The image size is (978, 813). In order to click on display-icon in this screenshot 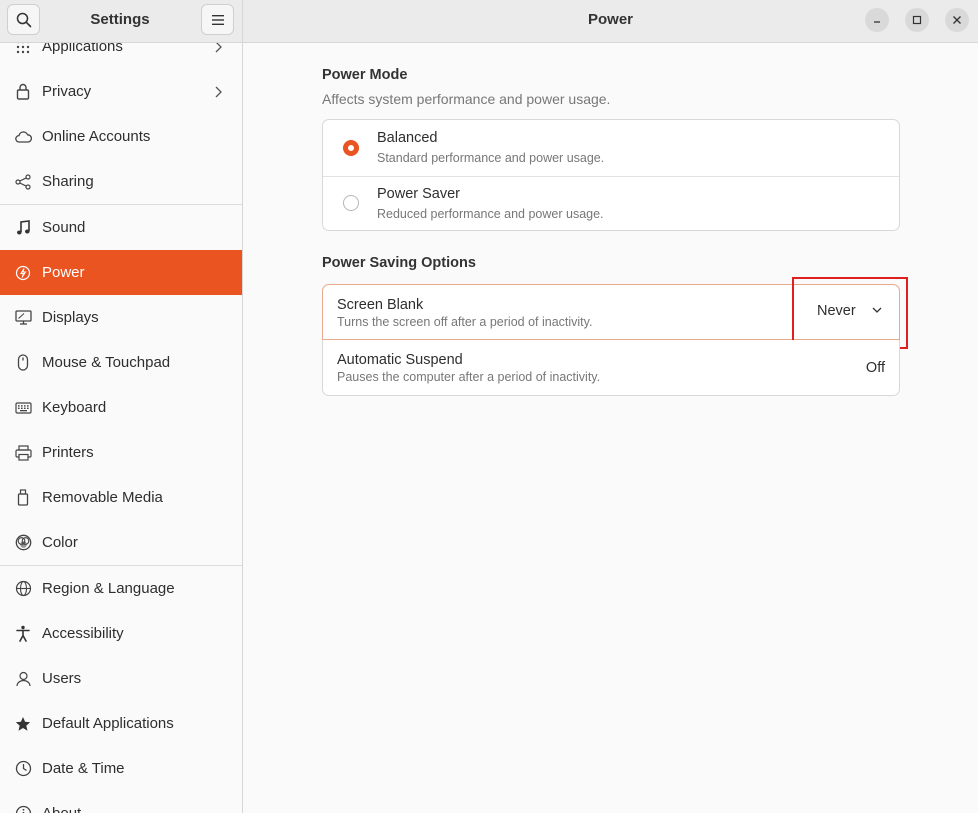, I will do `click(23, 318)`.